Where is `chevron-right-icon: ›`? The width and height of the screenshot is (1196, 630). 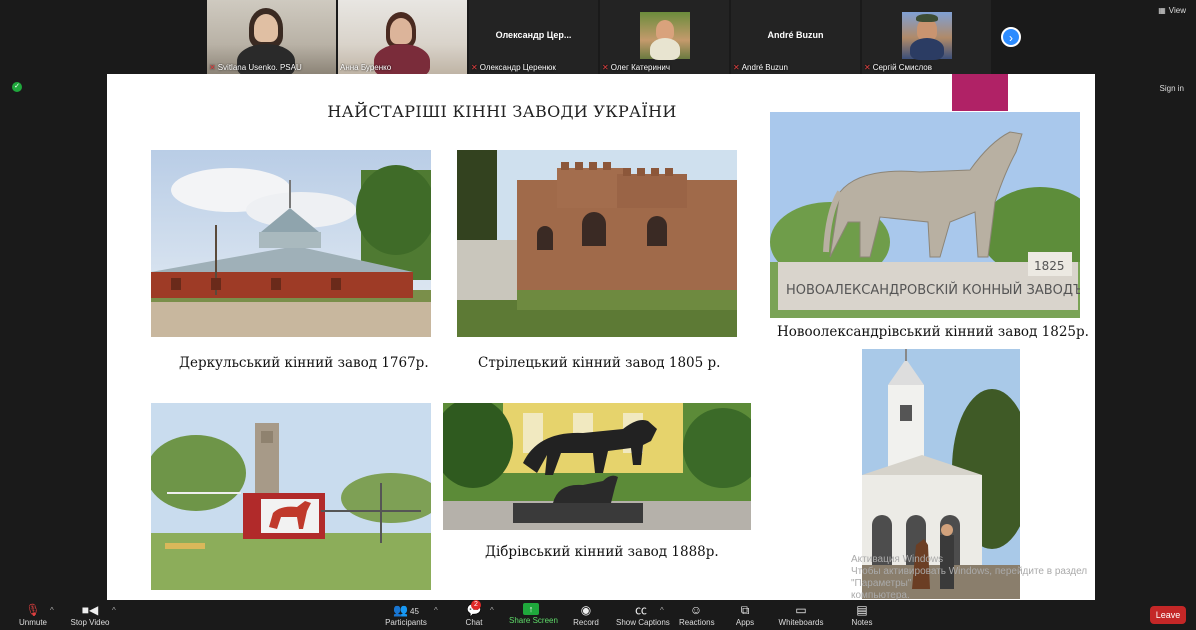
chevron-right-icon: › is located at coordinates (1011, 38).